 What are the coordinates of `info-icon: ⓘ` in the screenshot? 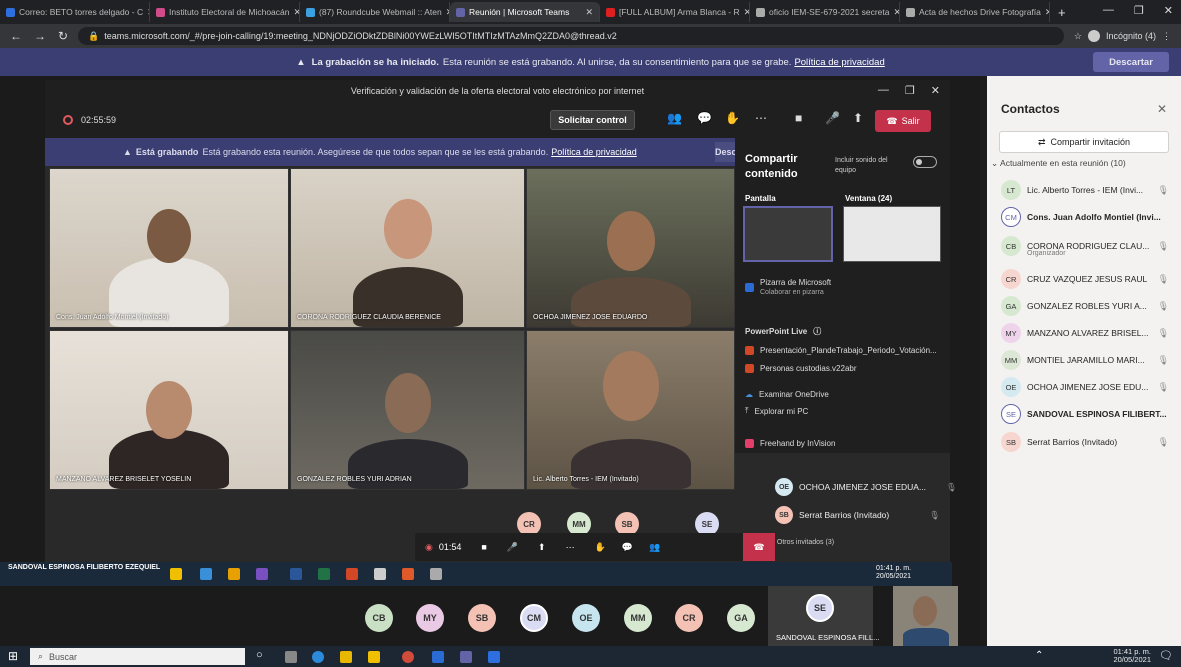 It's located at (817, 331).